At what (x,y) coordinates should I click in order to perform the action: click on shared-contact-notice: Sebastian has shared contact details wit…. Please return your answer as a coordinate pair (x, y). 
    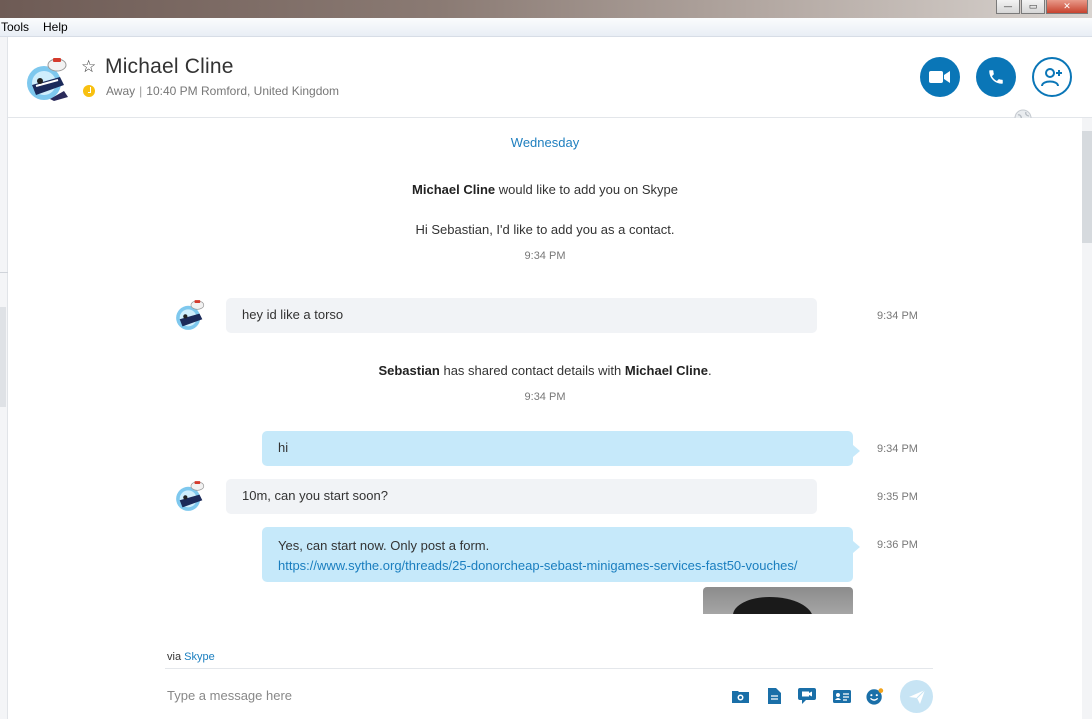
    Looking at the image, I should click on (545, 370).